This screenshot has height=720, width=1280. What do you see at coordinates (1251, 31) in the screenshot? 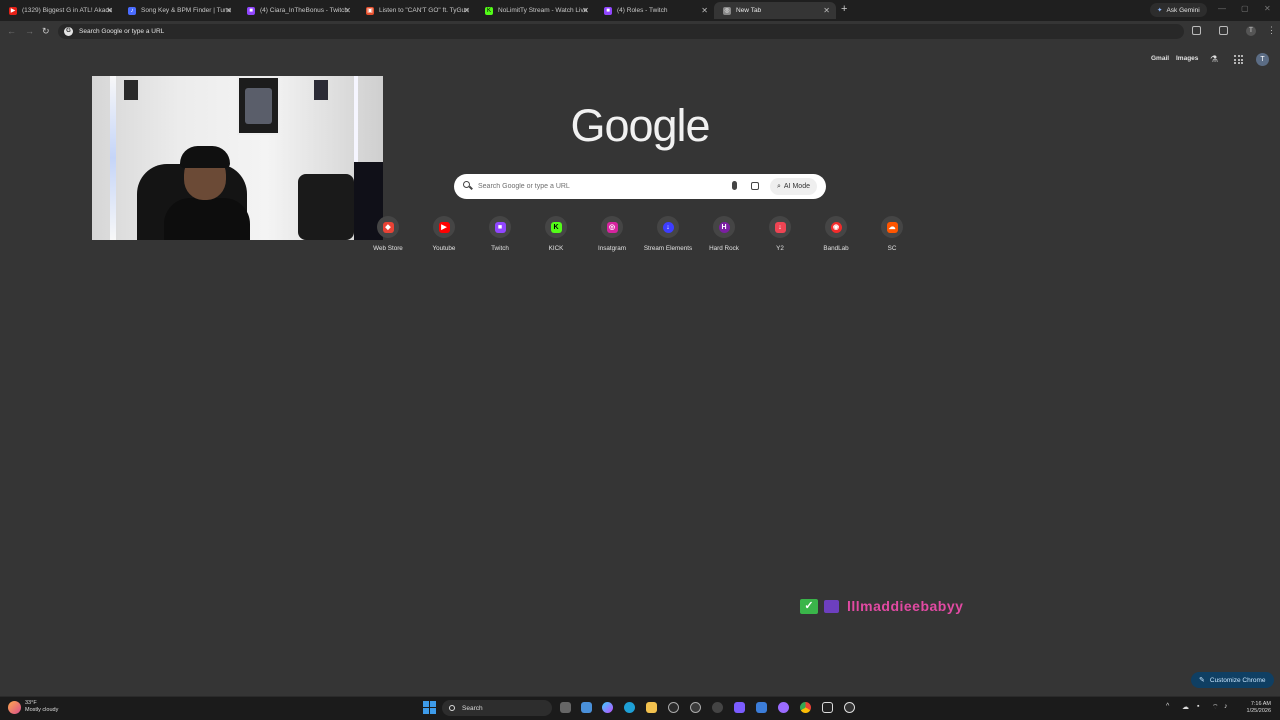
I see `profile-avatar: T` at bounding box center [1251, 31].